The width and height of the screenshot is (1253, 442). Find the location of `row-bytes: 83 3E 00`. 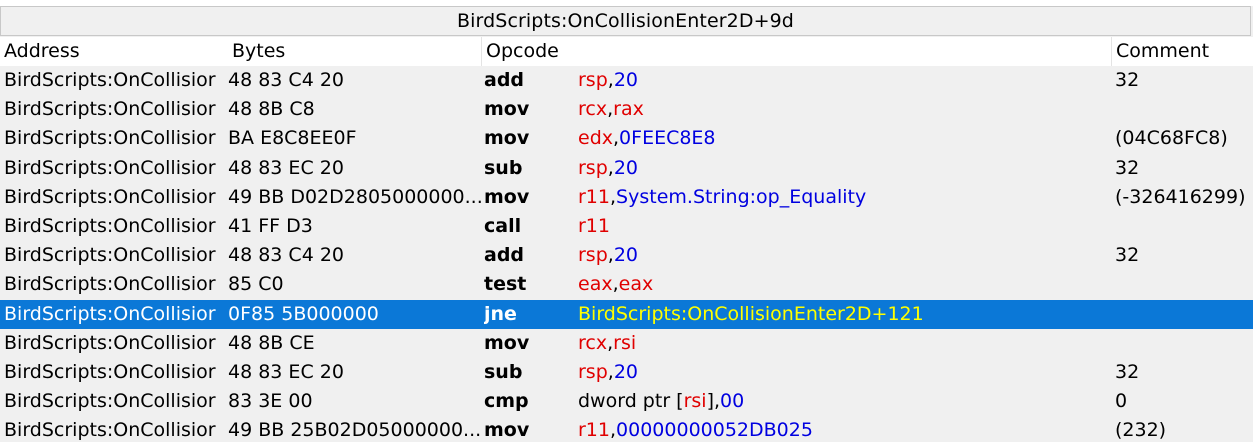

row-bytes: 83 3E 00 is located at coordinates (270, 401).